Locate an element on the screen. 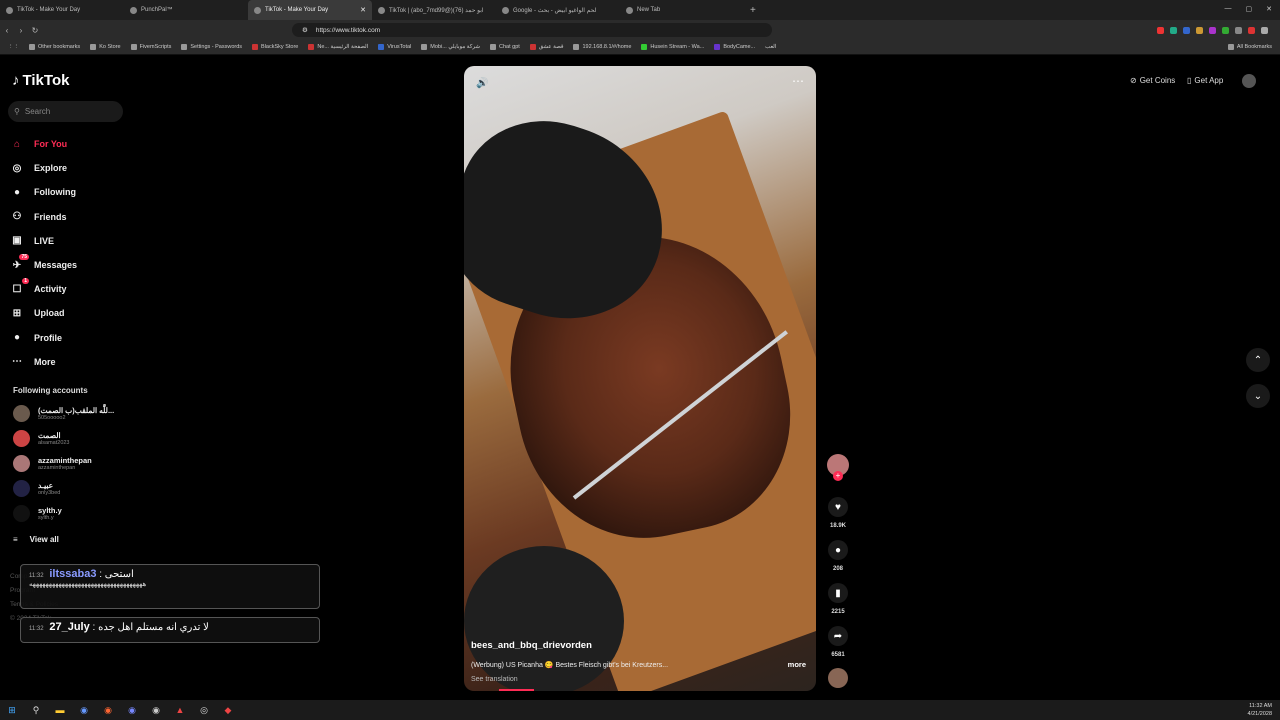 The height and width of the screenshot is (720, 1280). tiktok-logo: ♪ TikTok is located at coordinates (40, 80).